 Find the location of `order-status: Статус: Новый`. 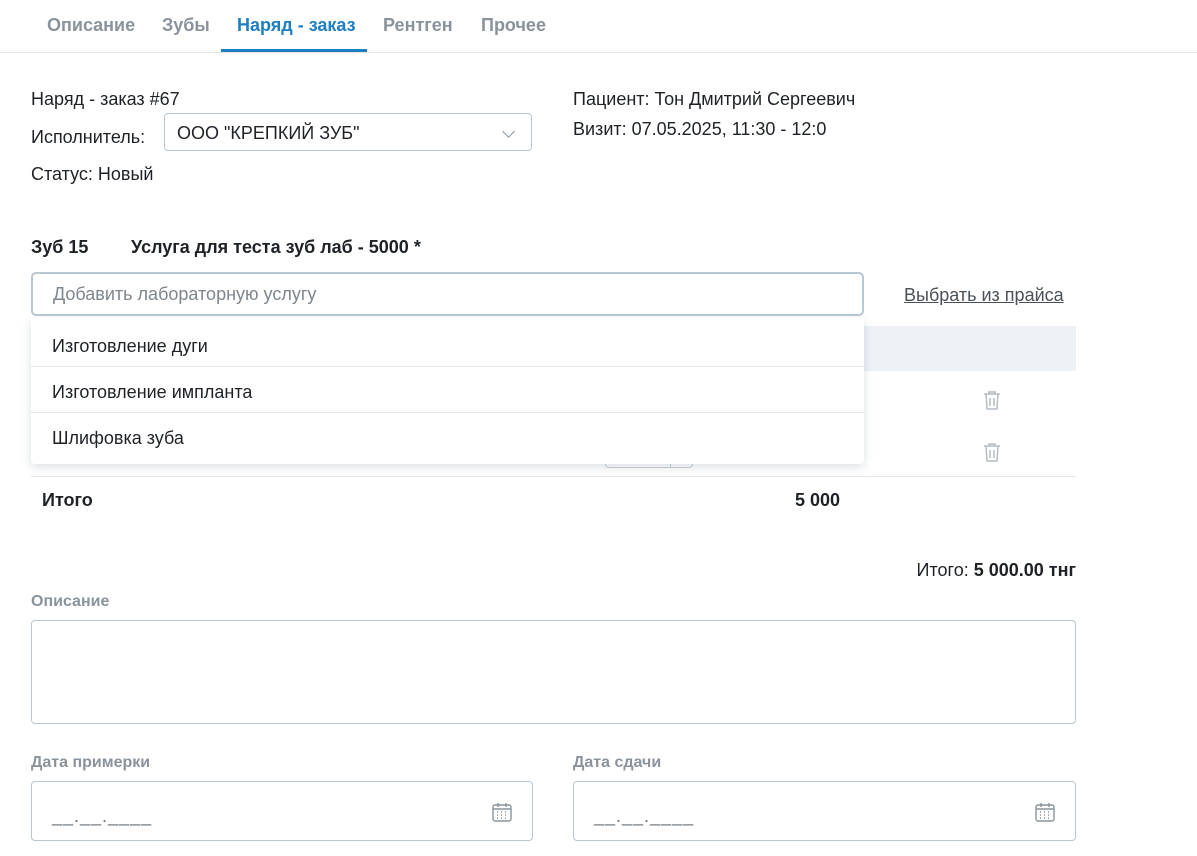

order-status: Статус: Новый is located at coordinates (92, 174).